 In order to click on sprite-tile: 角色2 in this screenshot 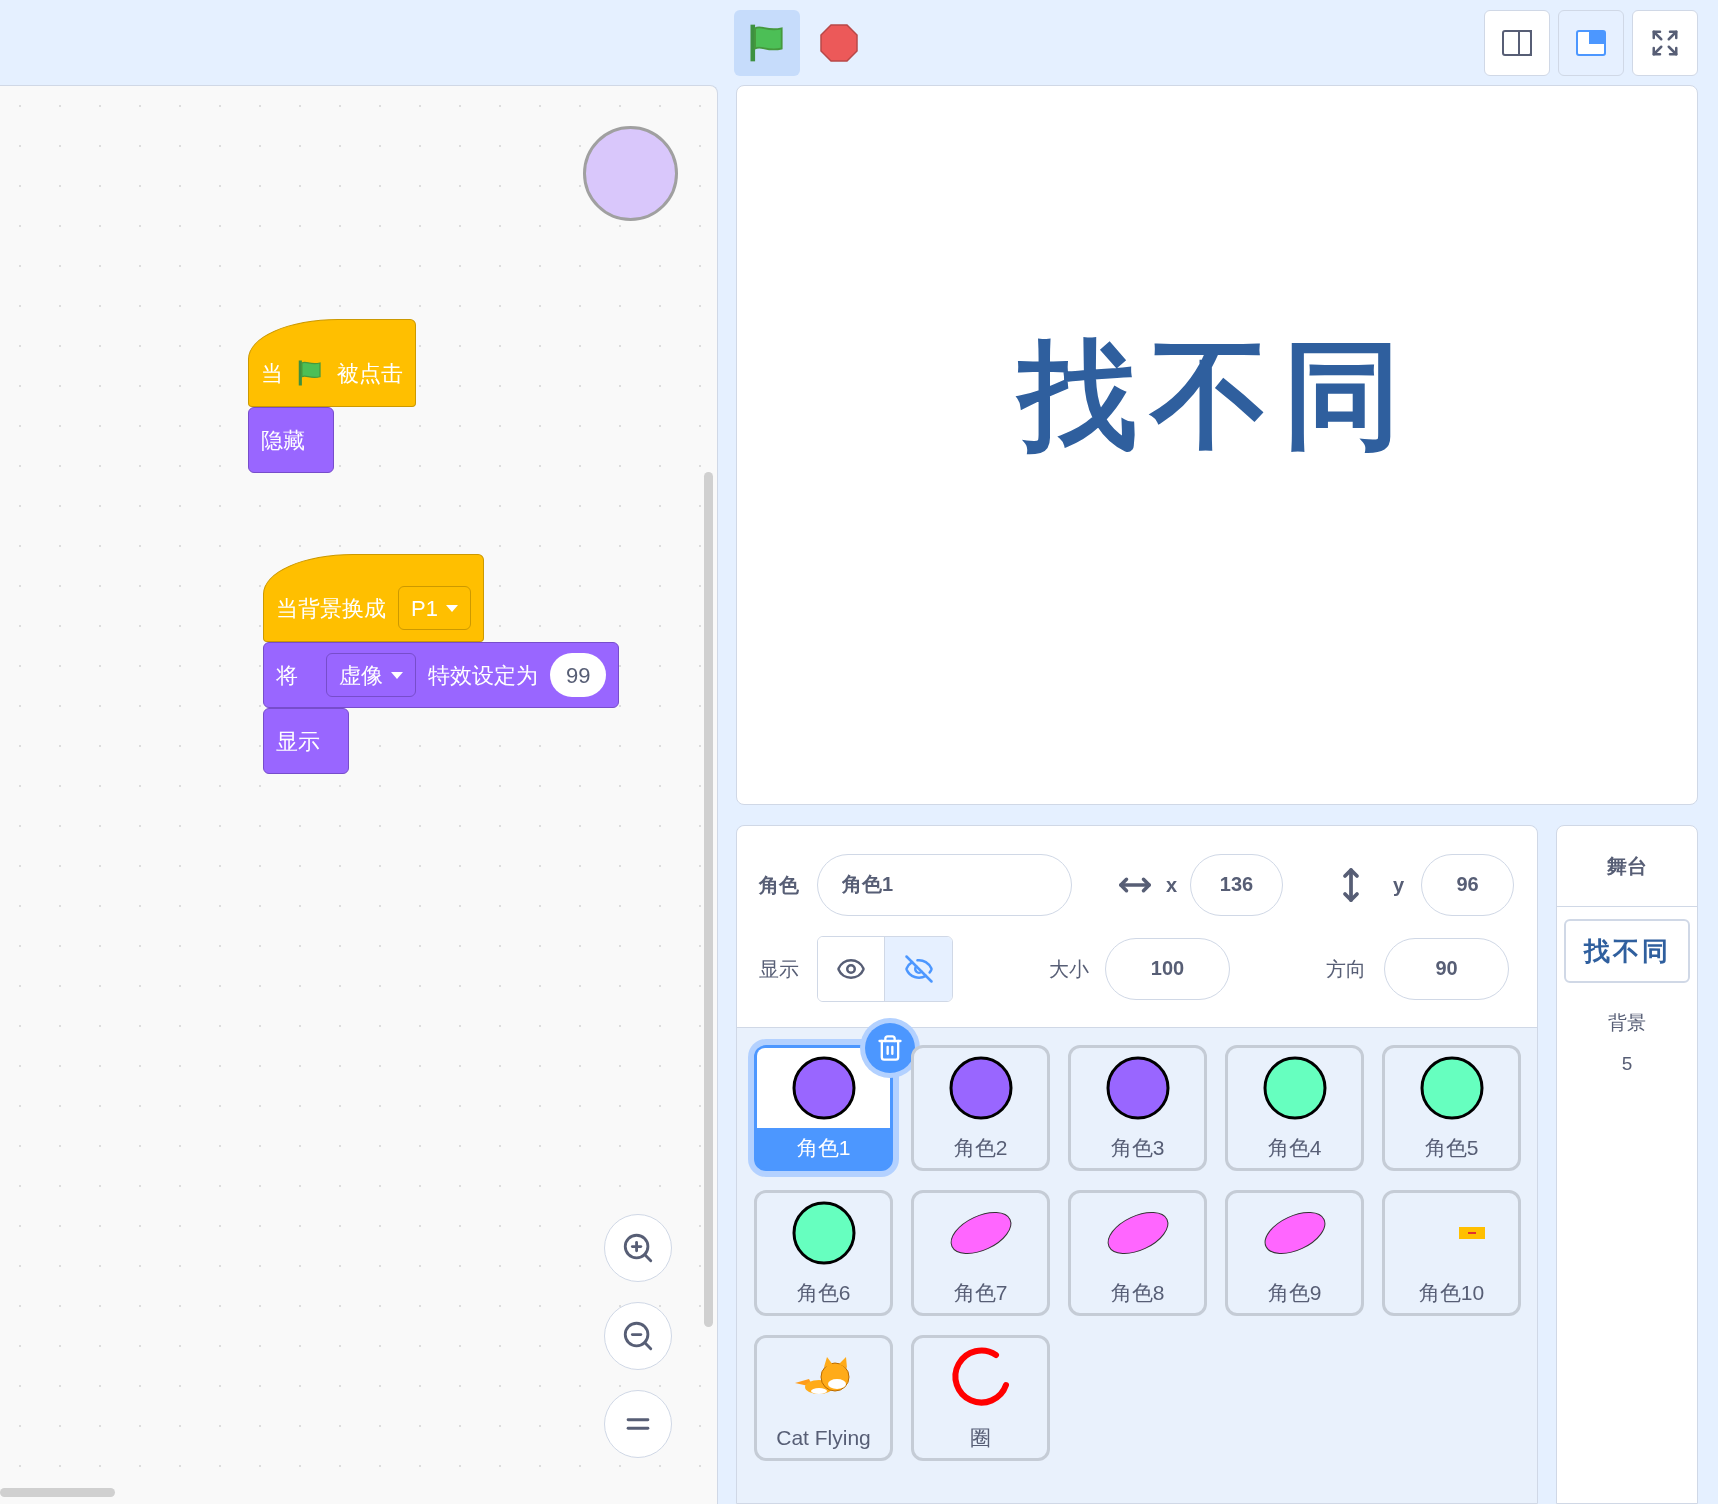, I will do `click(980, 1108)`.